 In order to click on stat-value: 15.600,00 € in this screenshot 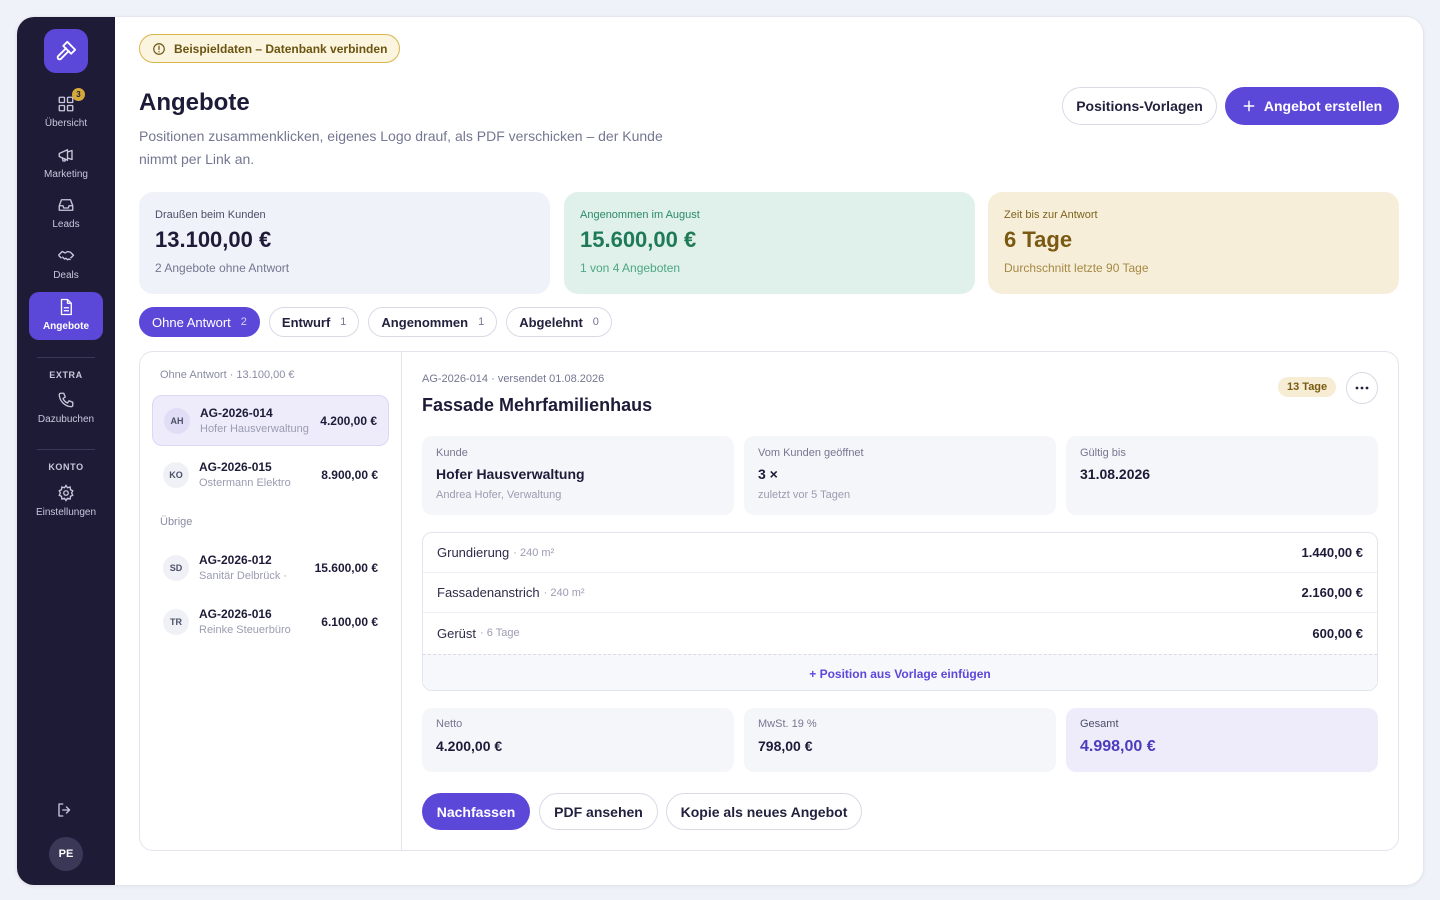, I will do `click(638, 239)`.